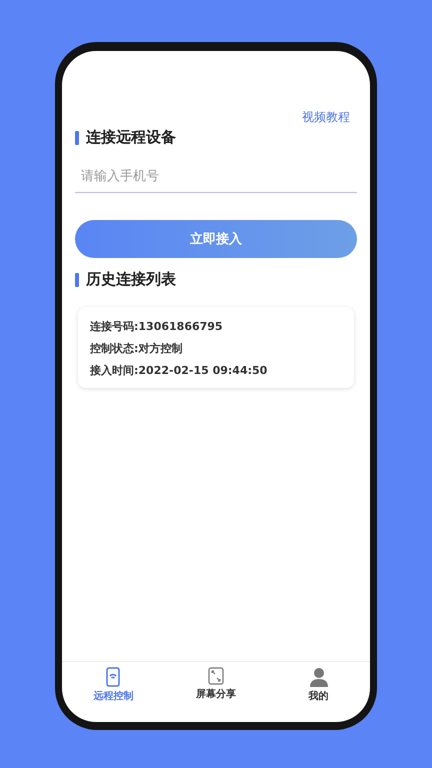 This screenshot has width=432, height=768. I want to click on video-tutorial-link: 视频教程, so click(326, 117).